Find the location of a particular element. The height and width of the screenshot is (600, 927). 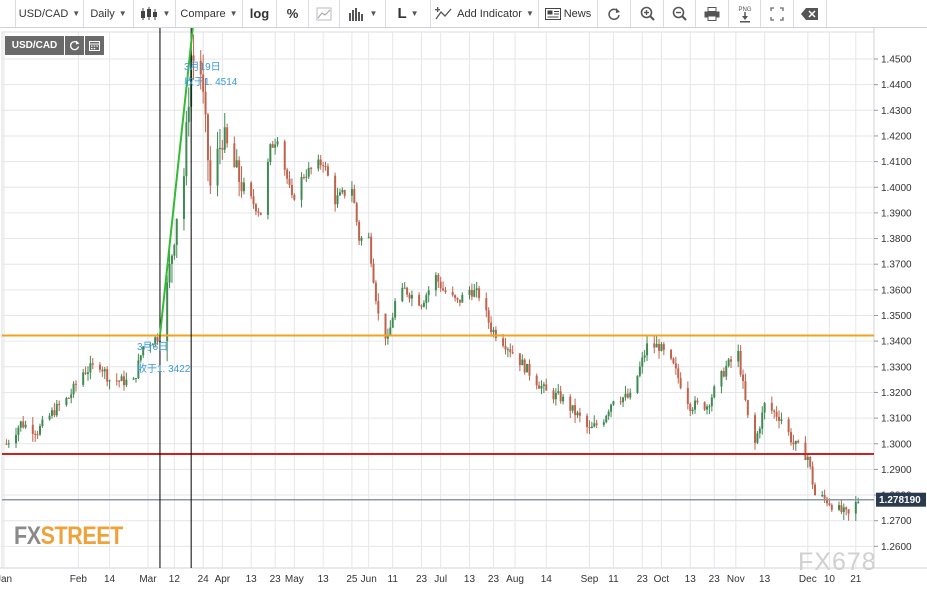

symbol-select: USD/CAD ▼ is located at coordinates (50, 13).